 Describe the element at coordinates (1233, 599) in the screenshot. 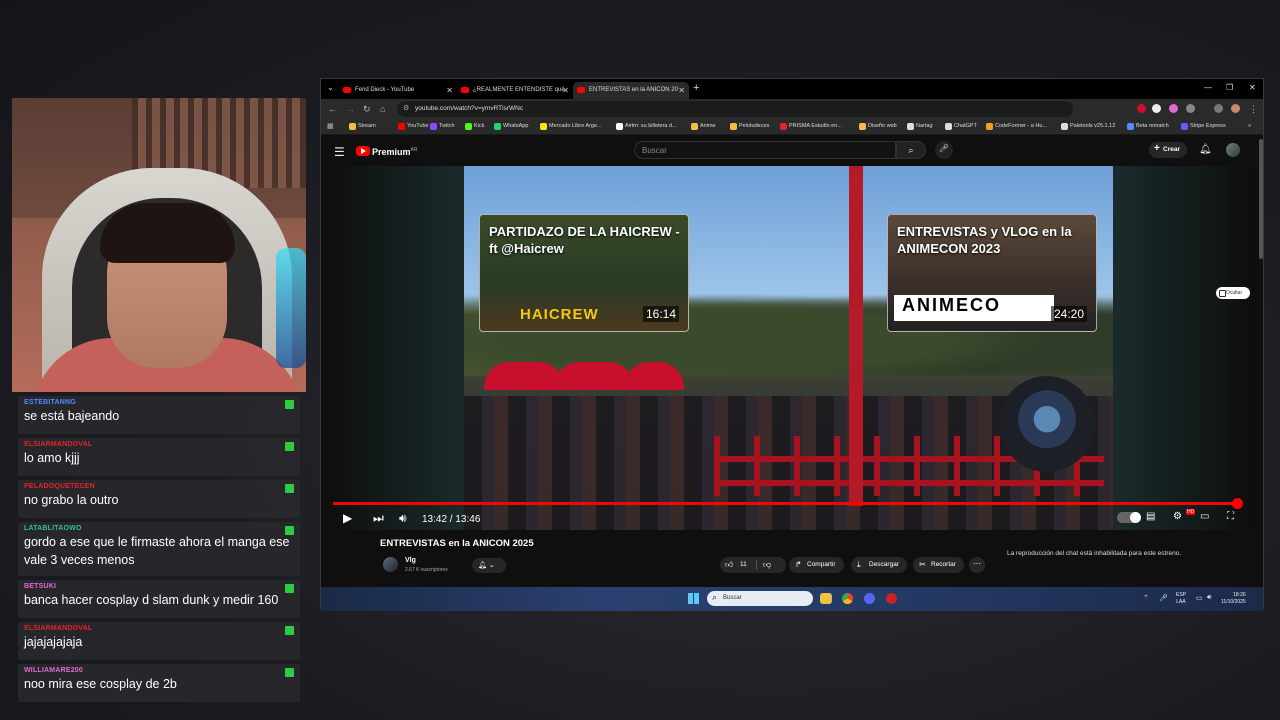

I see `system-clock: 18:26 11/10/2025` at that location.